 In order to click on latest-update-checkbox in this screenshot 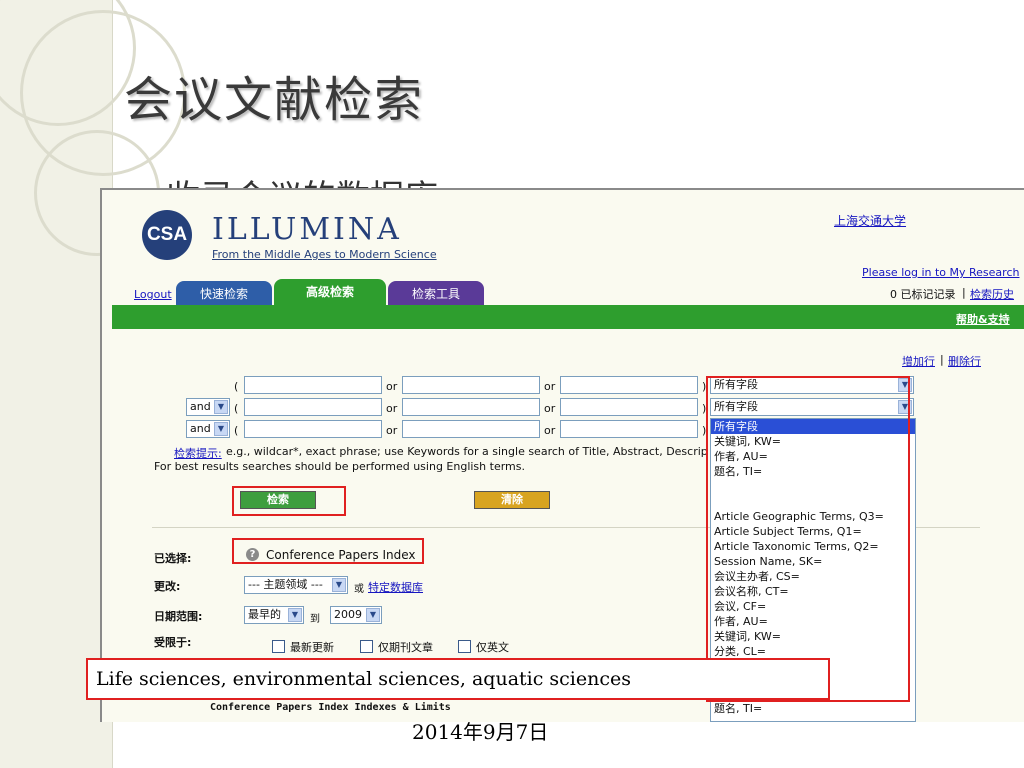, I will do `click(278, 646)`.